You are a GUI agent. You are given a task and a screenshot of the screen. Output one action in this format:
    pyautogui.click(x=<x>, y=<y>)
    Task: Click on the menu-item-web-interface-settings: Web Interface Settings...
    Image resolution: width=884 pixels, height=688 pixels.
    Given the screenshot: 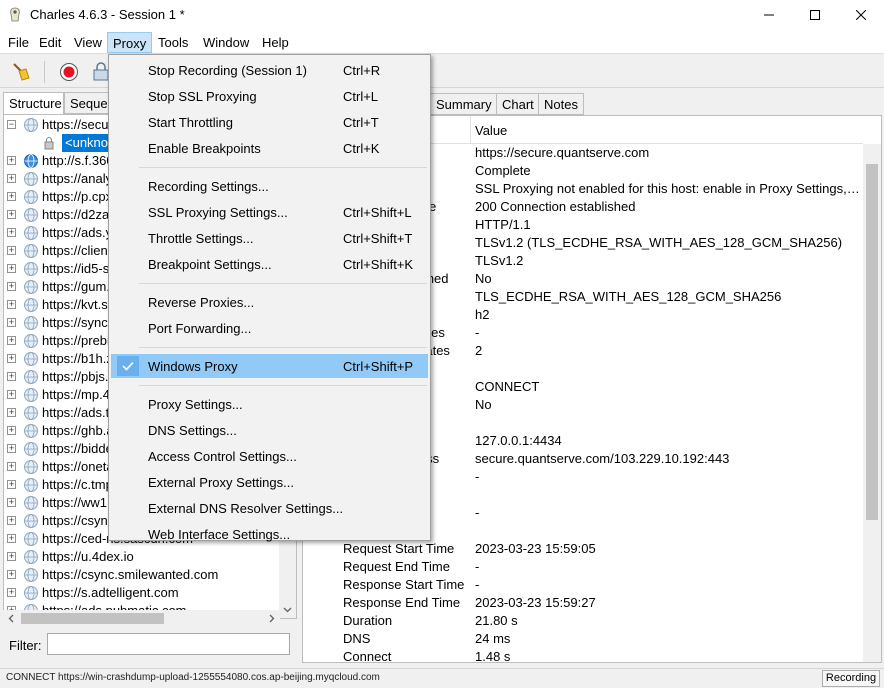 What is the action you would take?
    pyautogui.click(x=269, y=534)
    